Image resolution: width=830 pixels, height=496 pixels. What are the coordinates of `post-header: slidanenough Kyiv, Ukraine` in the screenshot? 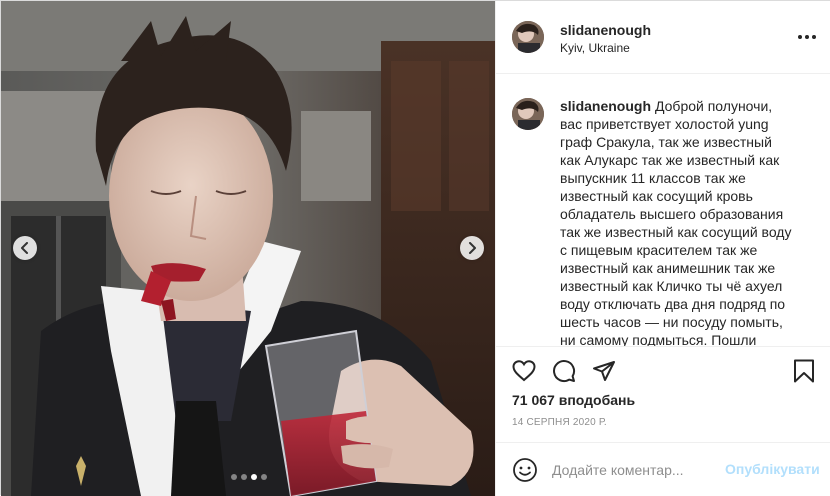 It's located at (663, 37).